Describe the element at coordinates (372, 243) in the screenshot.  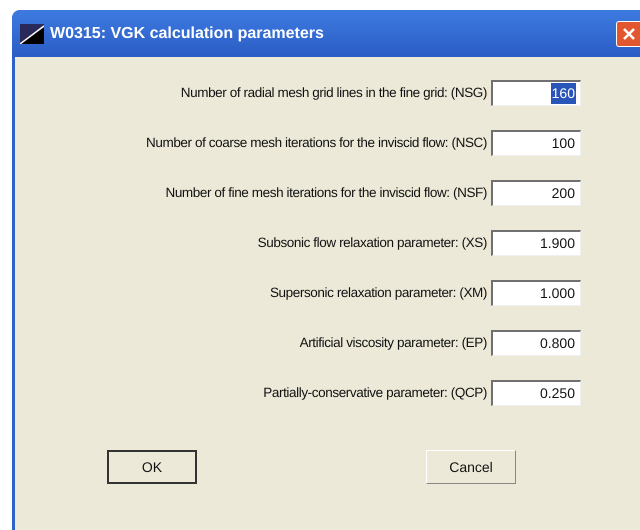
I see `field-label: Subsonic flow relaxation parameter: (XS)` at that location.